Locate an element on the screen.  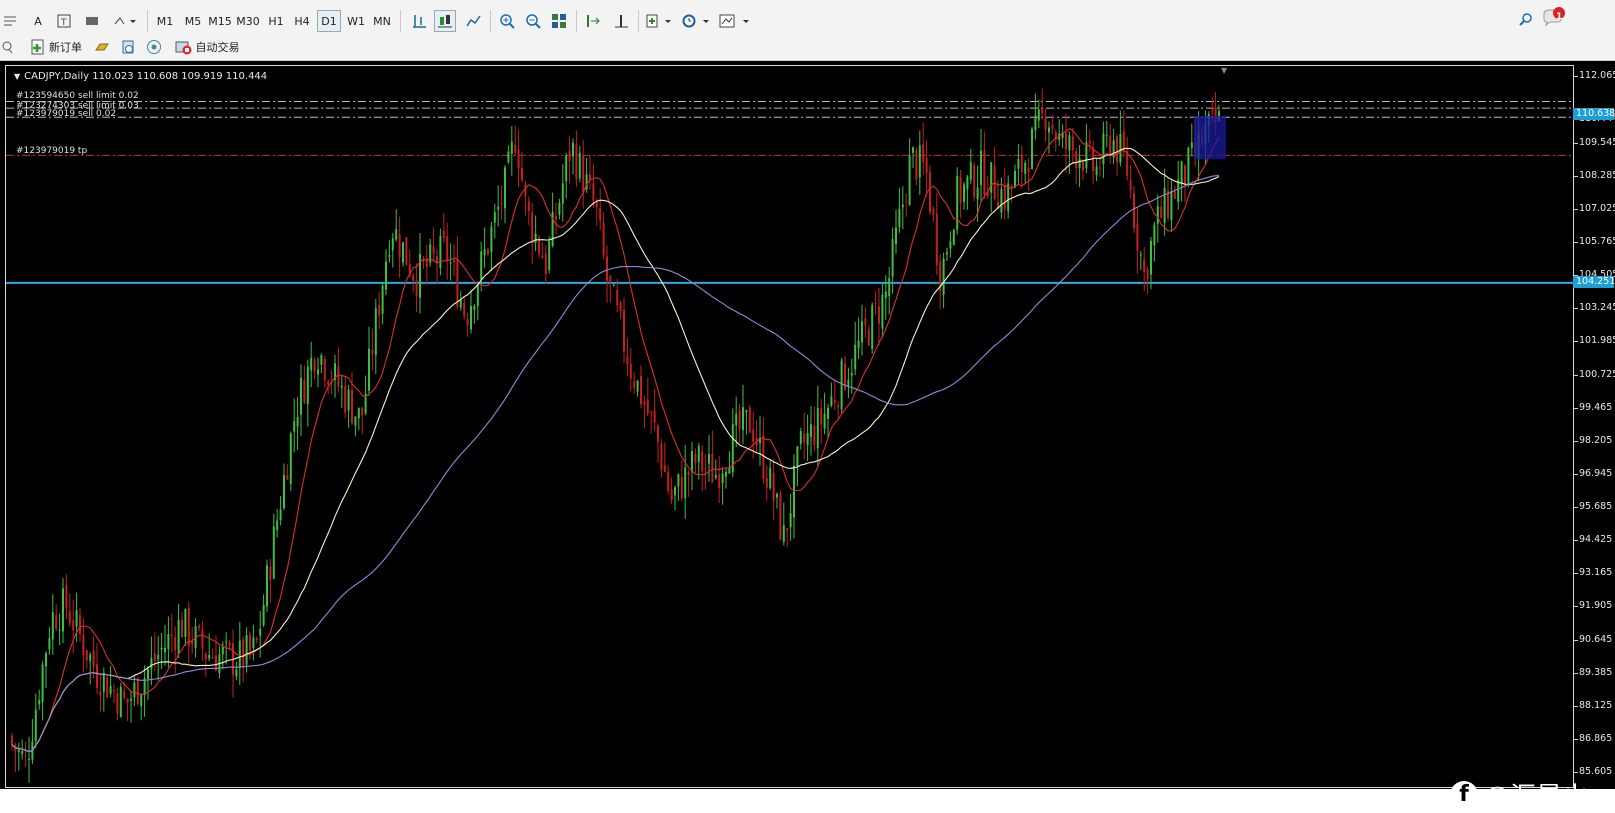
bar-chart-icon is located at coordinates (419, 21).